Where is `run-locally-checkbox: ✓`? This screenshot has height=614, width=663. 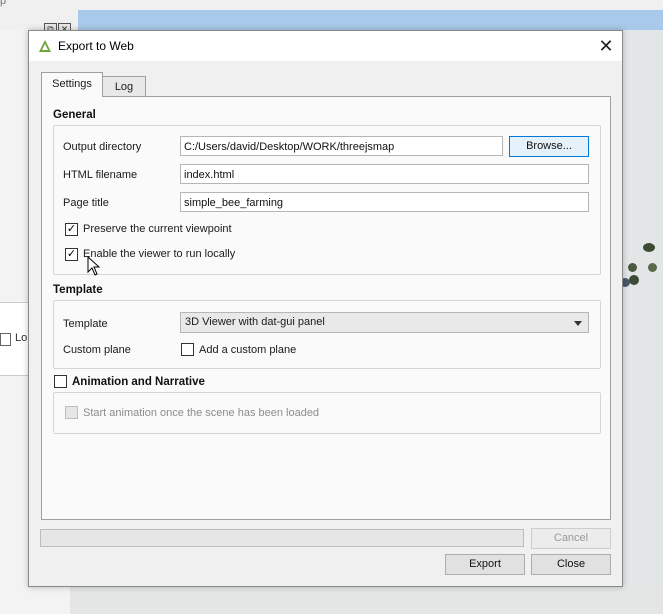 run-locally-checkbox: ✓ is located at coordinates (71, 254).